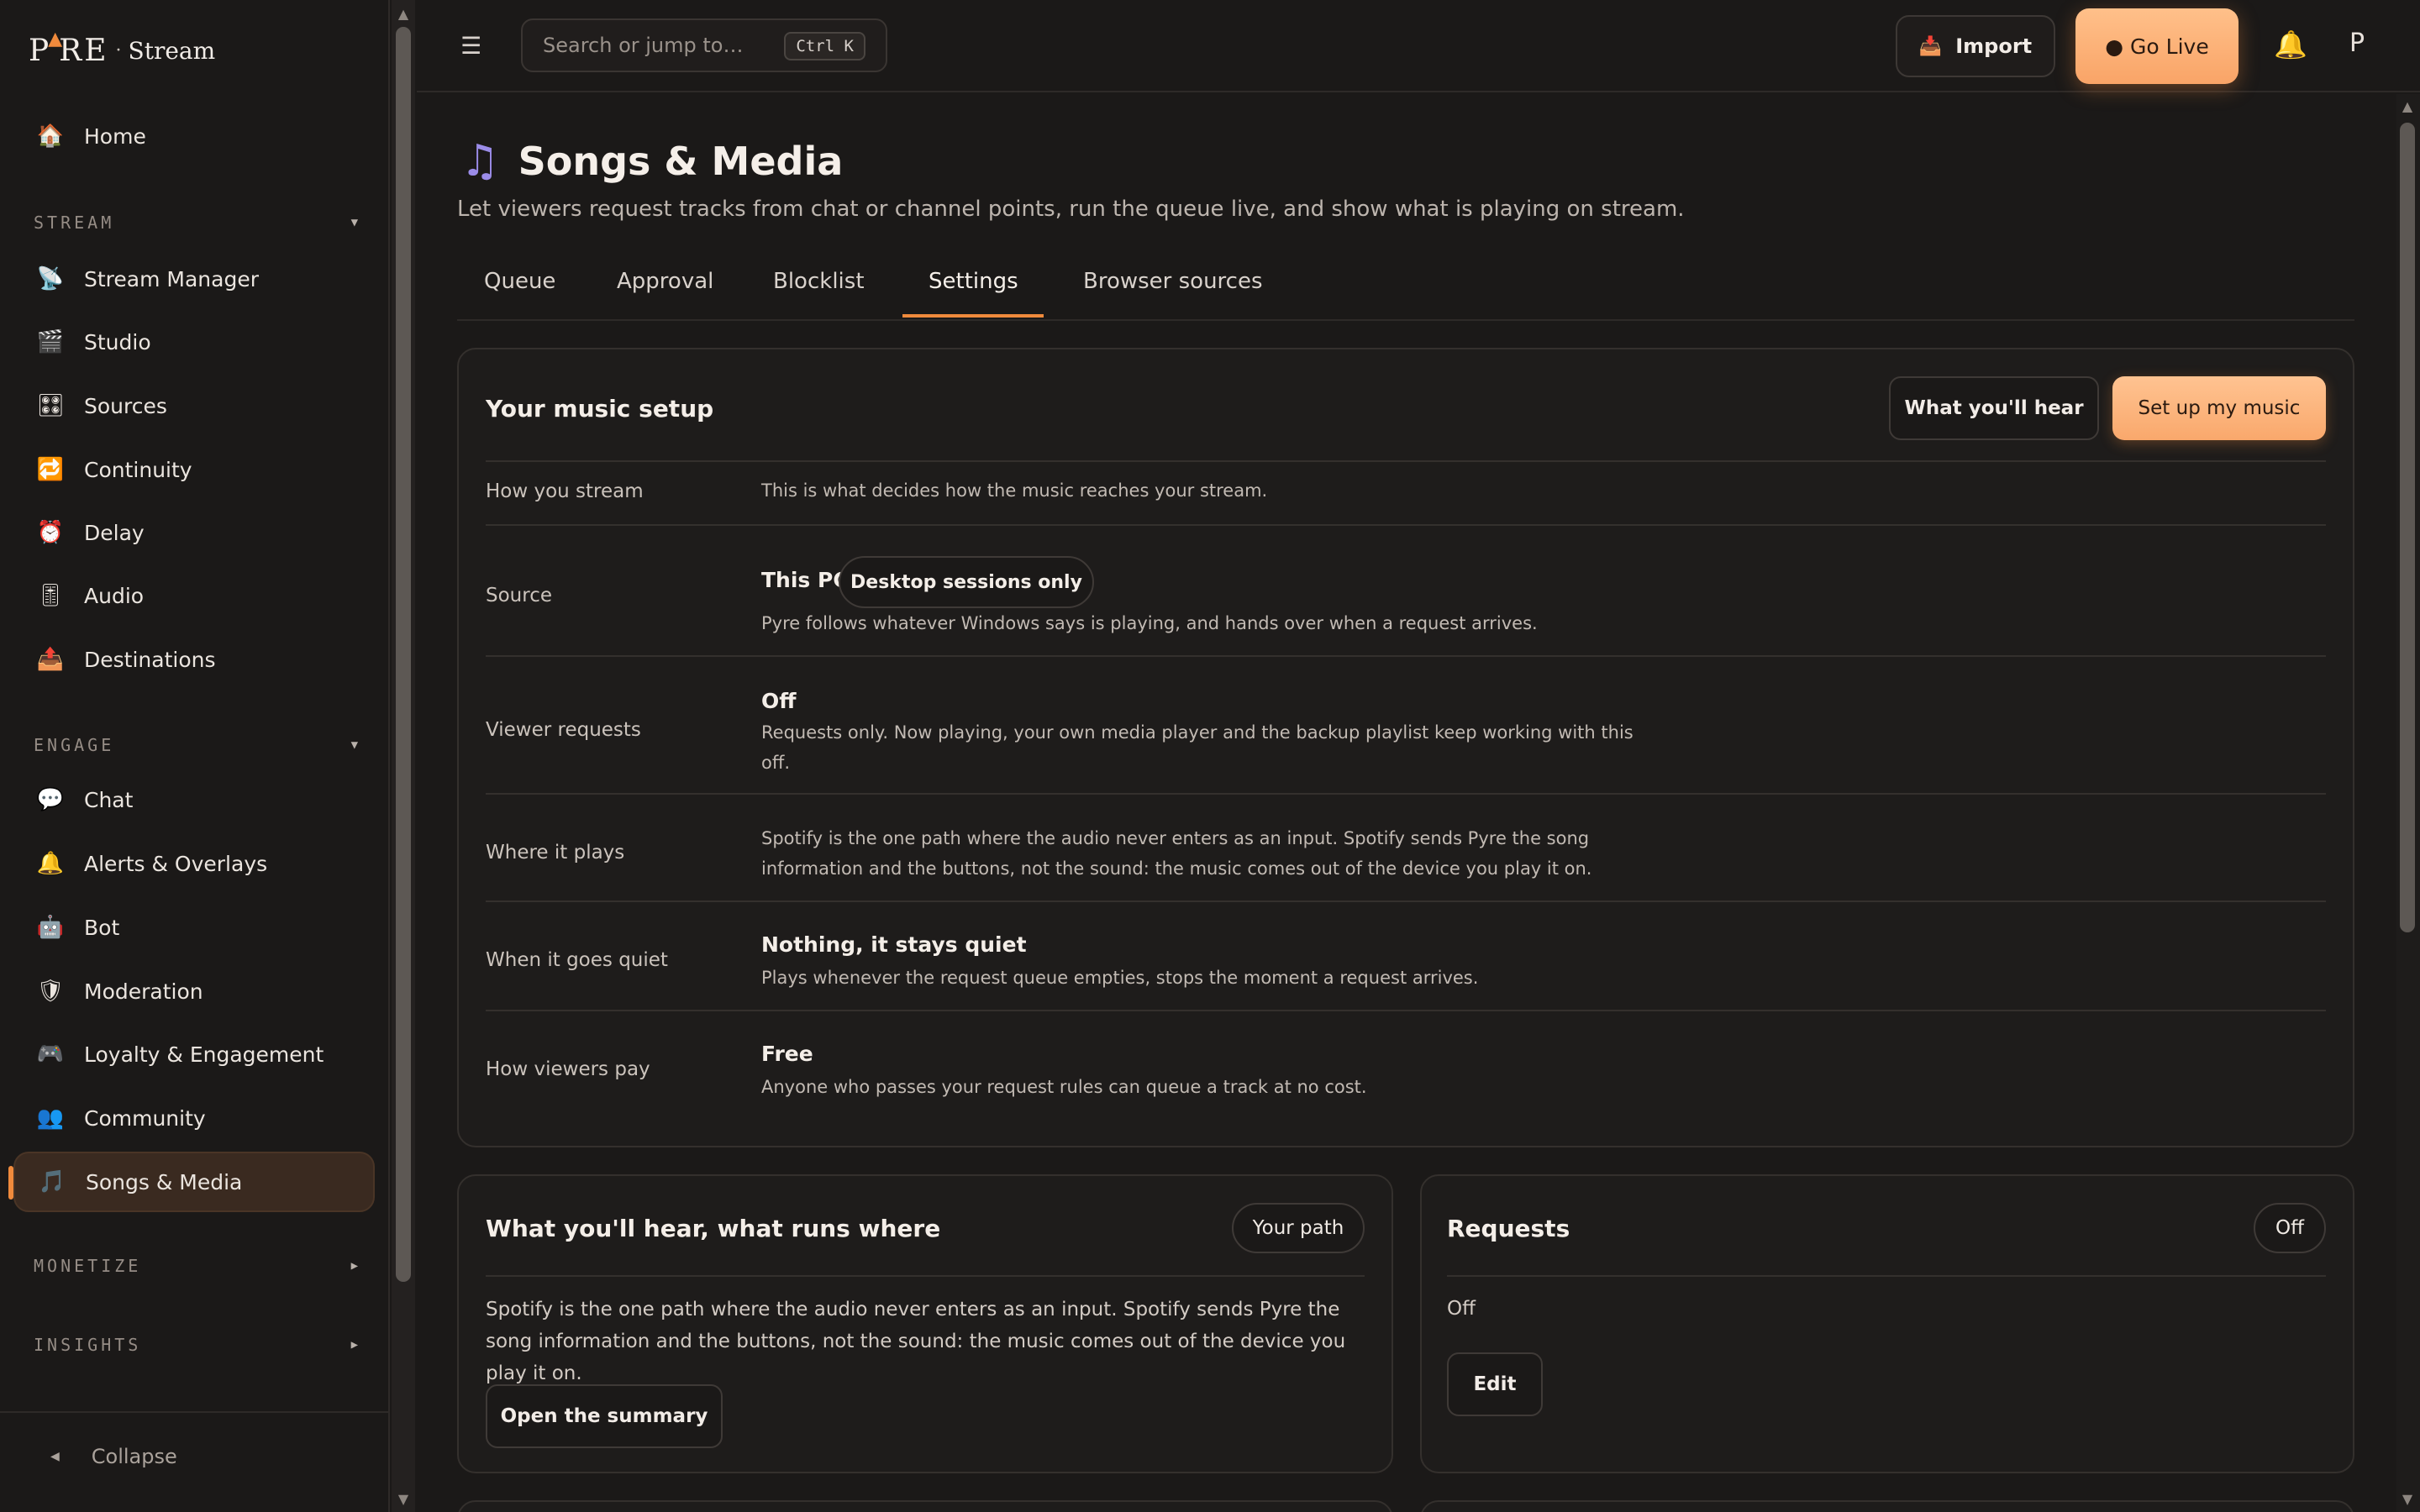  What do you see at coordinates (194, 279) in the screenshot?
I see `sidebar-item-stream-manager: 📡 Stream Manager` at bounding box center [194, 279].